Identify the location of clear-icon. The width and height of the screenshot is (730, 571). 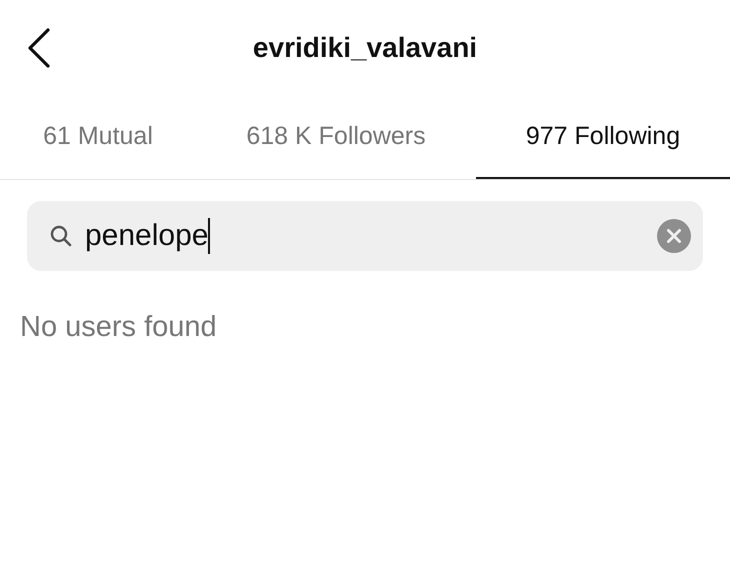
(674, 236).